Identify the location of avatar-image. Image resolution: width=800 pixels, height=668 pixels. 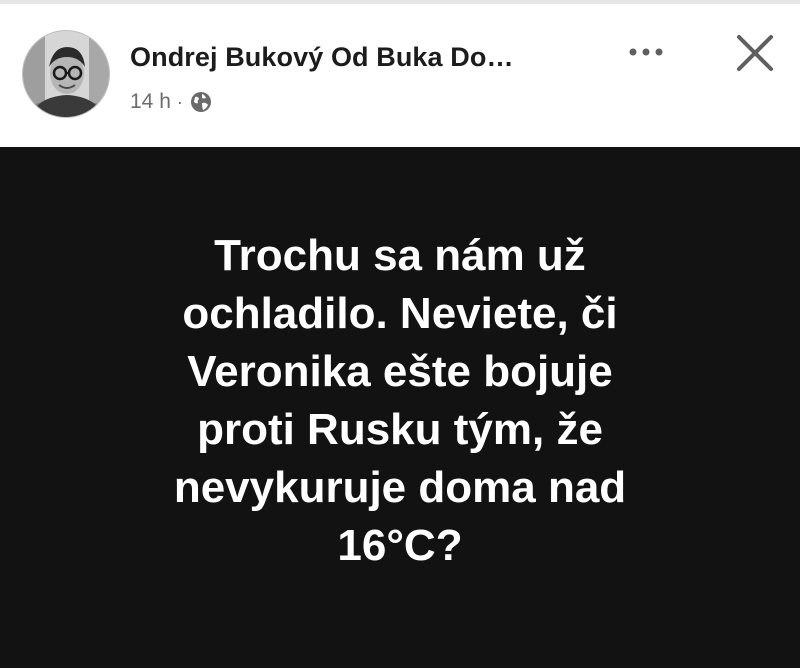
(66, 74).